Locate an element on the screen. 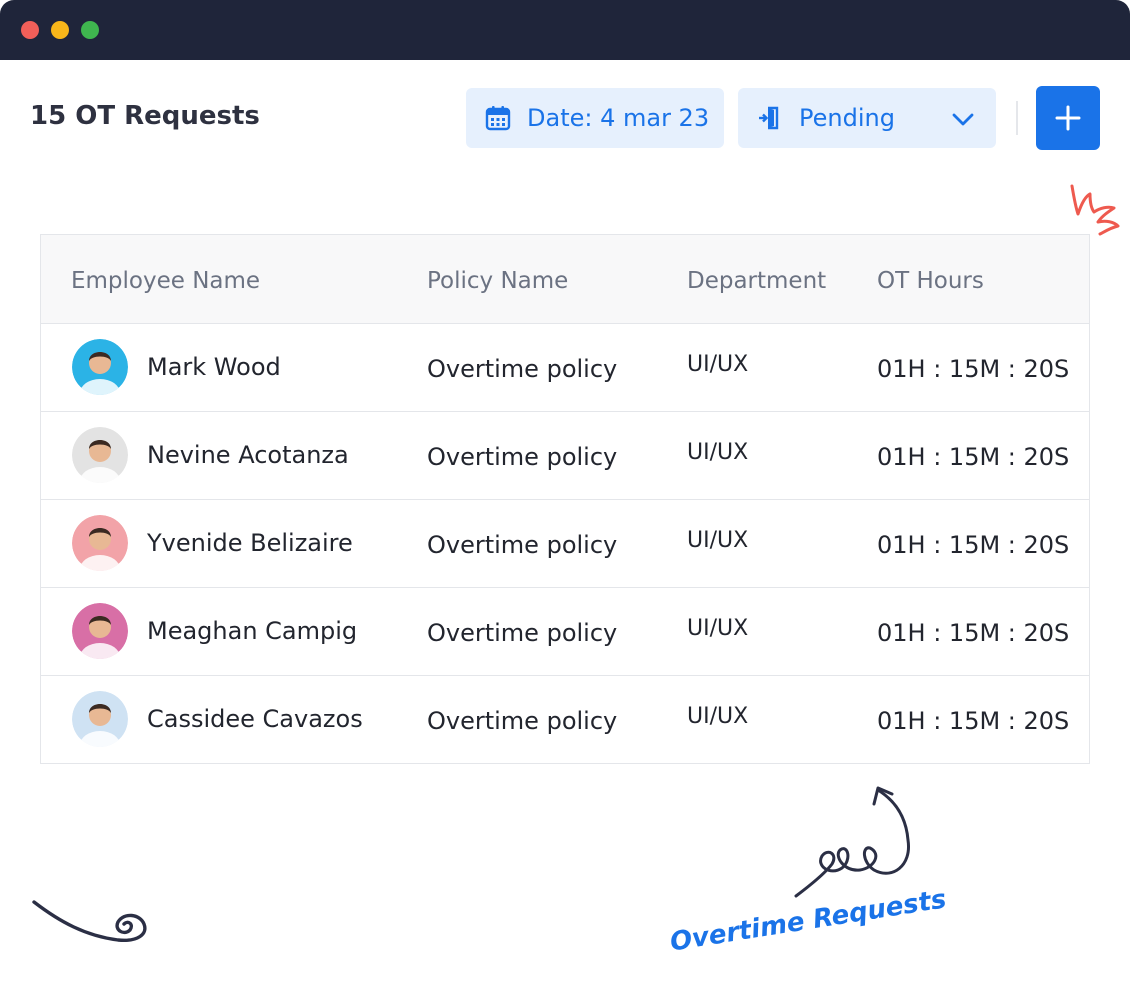 The width and height of the screenshot is (1130, 994). employee-name: Nevine Acotanza is located at coordinates (248, 455).